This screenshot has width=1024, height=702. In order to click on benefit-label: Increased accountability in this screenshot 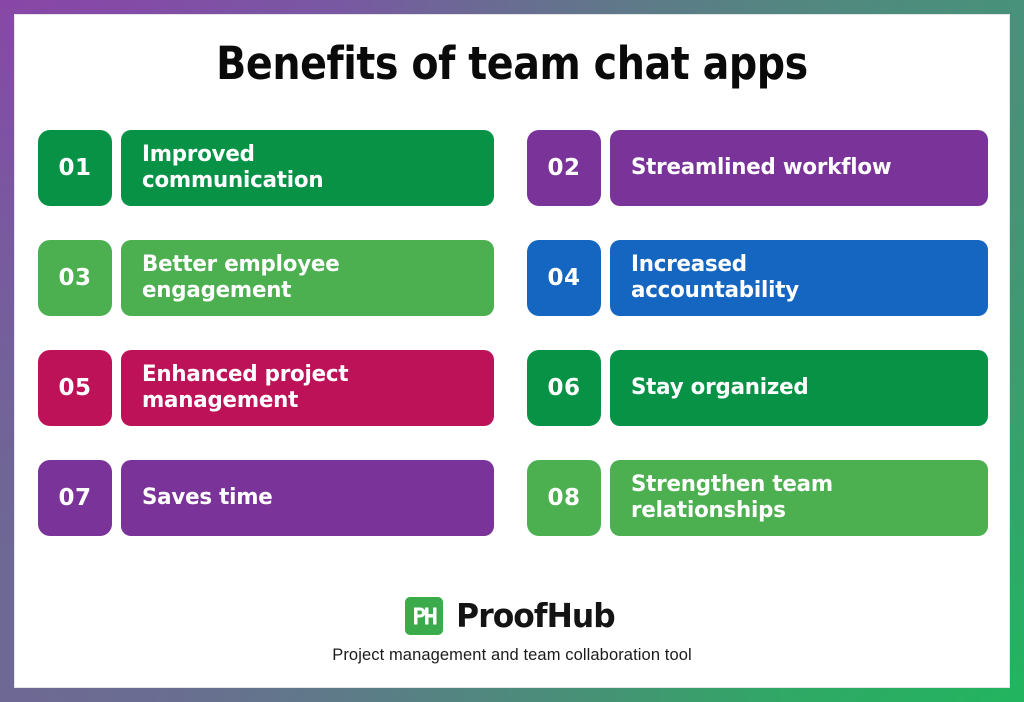, I will do `click(715, 277)`.